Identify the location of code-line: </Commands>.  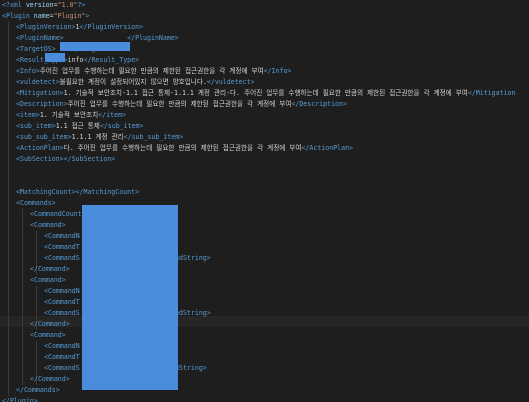
(264, 390).